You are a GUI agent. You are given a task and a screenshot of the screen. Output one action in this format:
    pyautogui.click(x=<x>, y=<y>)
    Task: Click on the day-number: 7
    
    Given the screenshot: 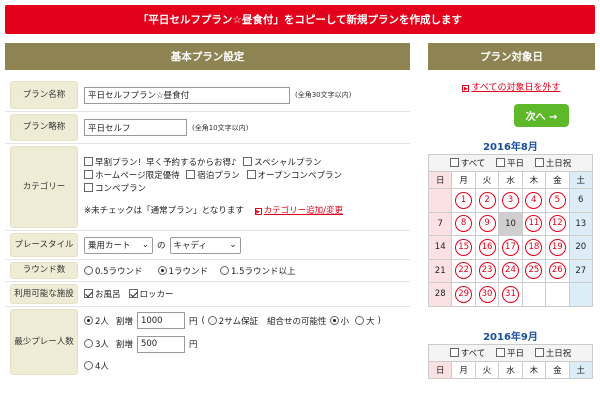 What is the action you would take?
    pyautogui.click(x=440, y=223)
    